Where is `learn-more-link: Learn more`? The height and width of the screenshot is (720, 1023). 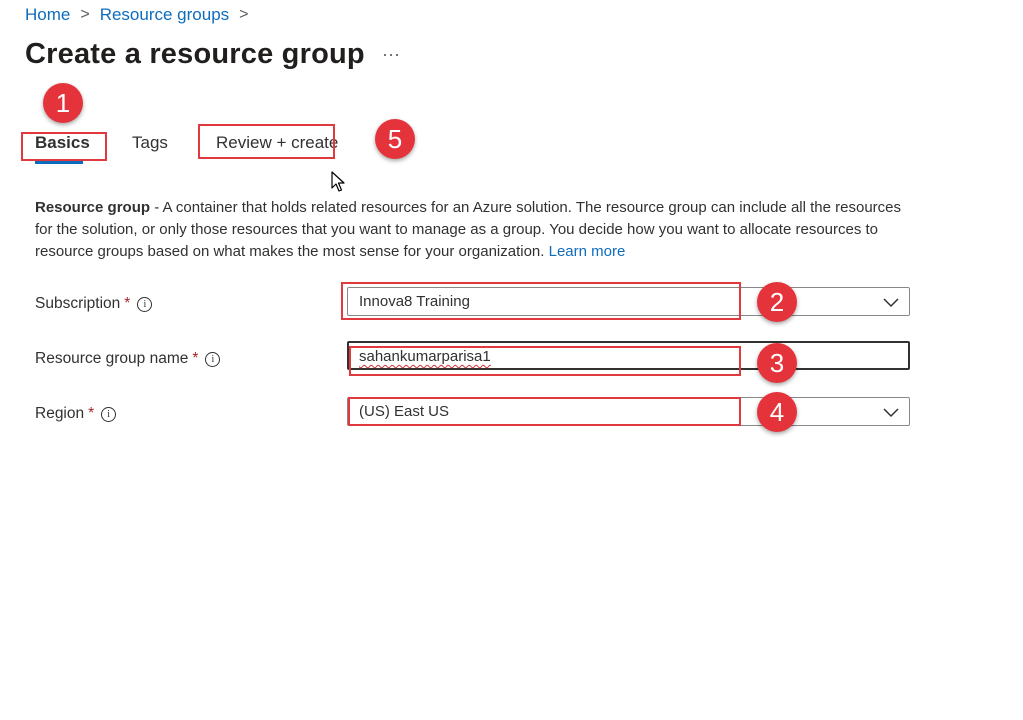
learn-more-link: Learn more is located at coordinates (587, 251).